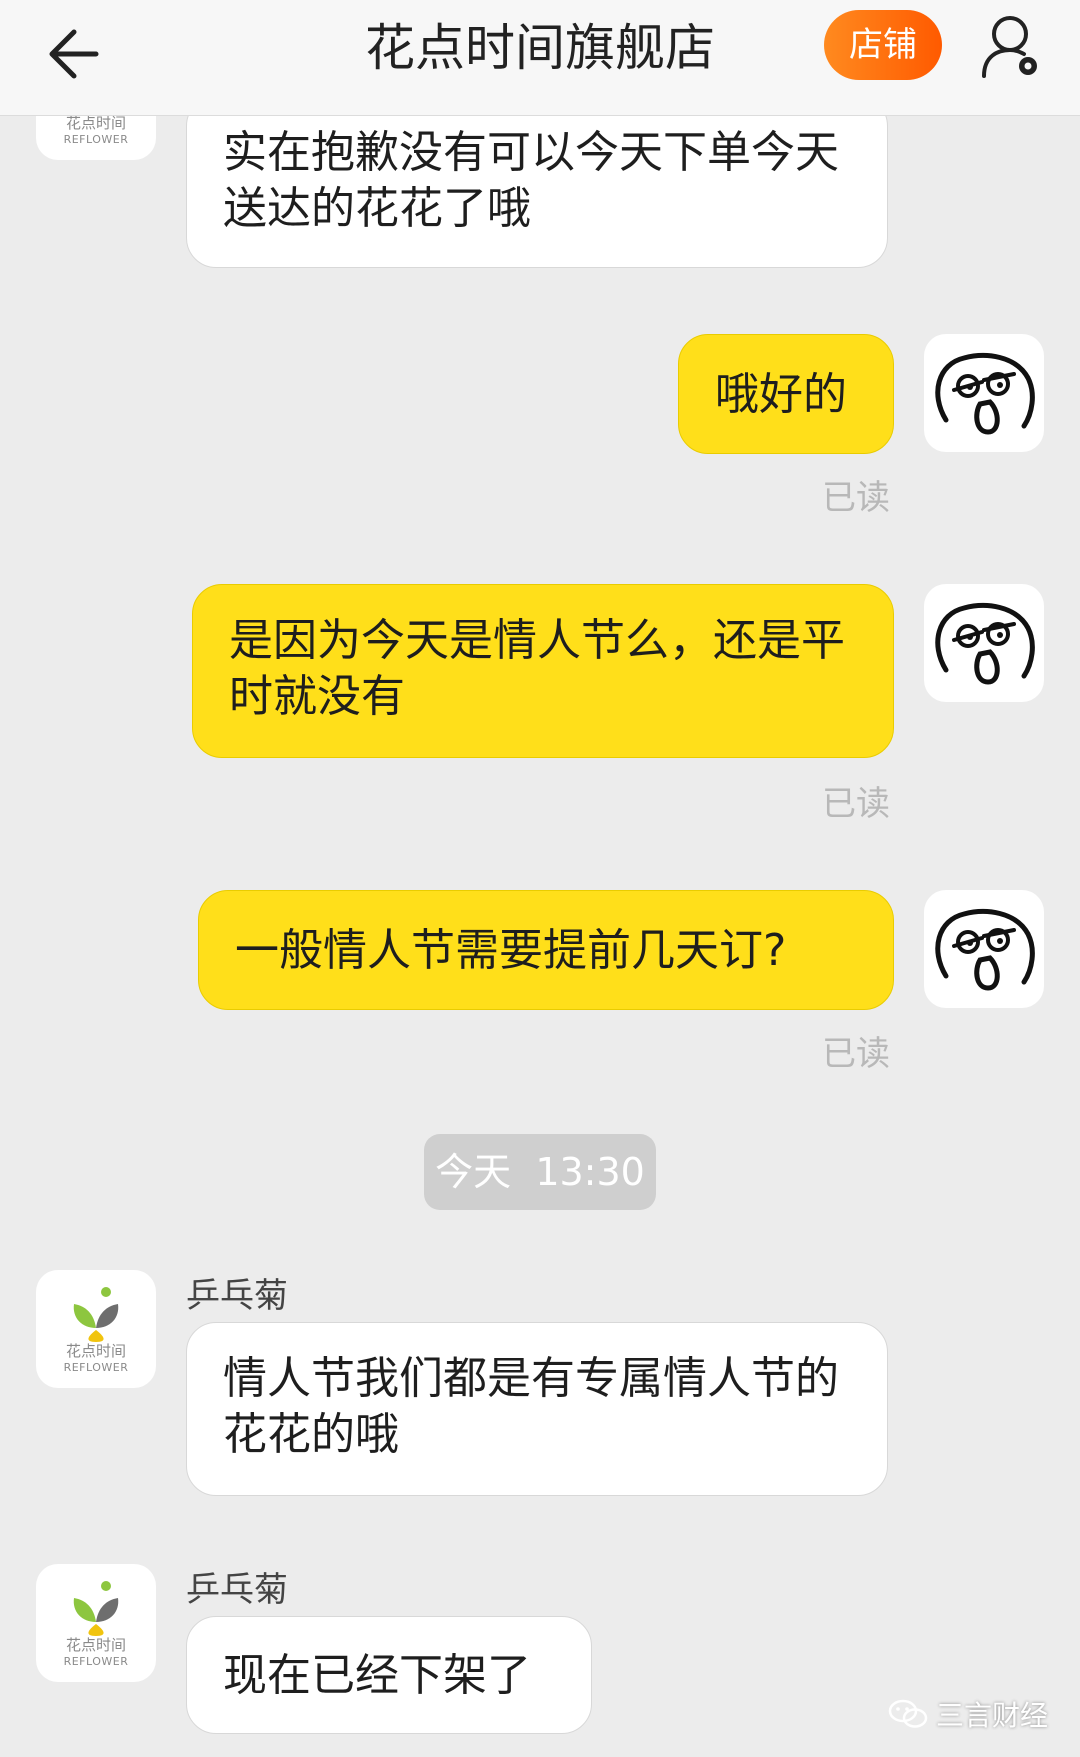 This screenshot has width=1080, height=1757. I want to click on message-text: 哦好的, so click(781, 394).